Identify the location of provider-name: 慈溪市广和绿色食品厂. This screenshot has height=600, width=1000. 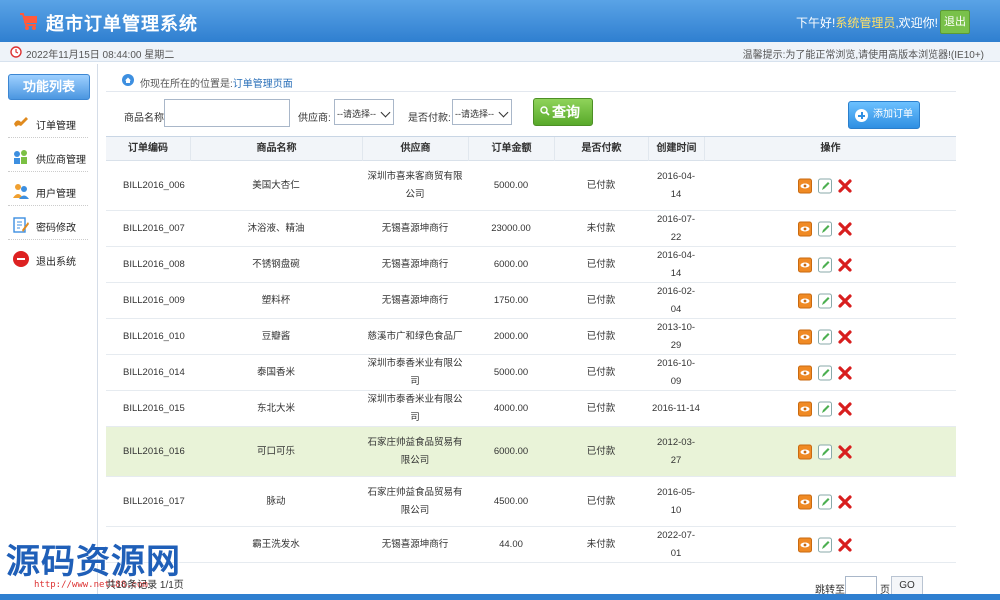
(415, 336).